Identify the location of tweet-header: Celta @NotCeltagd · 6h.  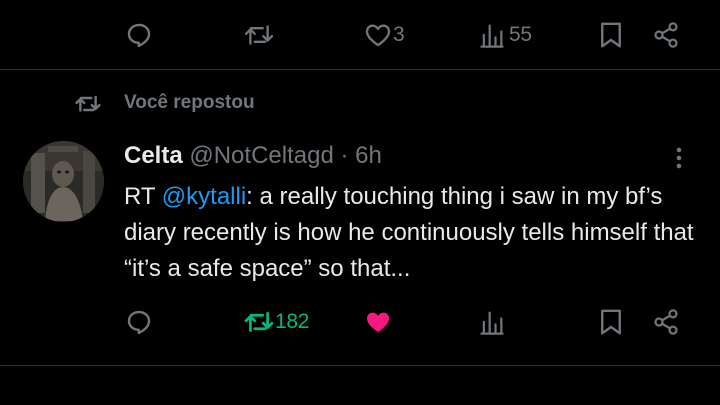
(253, 156).